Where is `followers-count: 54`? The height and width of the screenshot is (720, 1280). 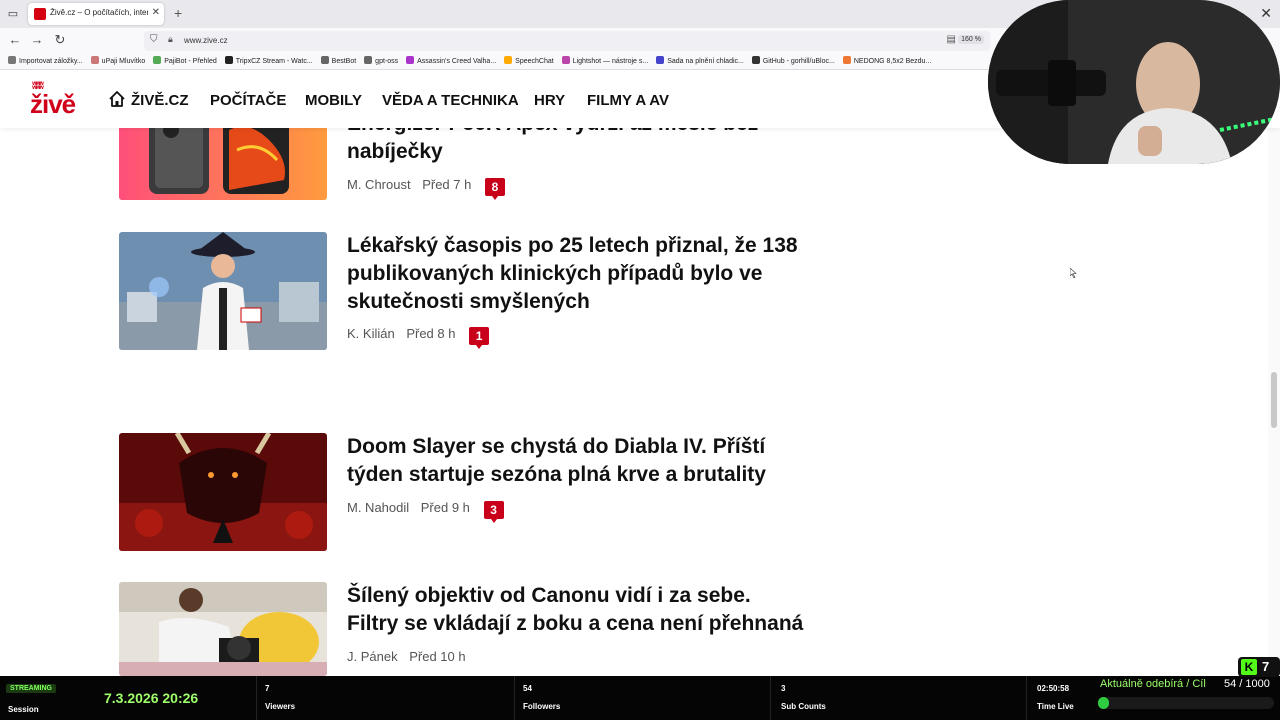
followers-count: 54 is located at coordinates (527, 688).